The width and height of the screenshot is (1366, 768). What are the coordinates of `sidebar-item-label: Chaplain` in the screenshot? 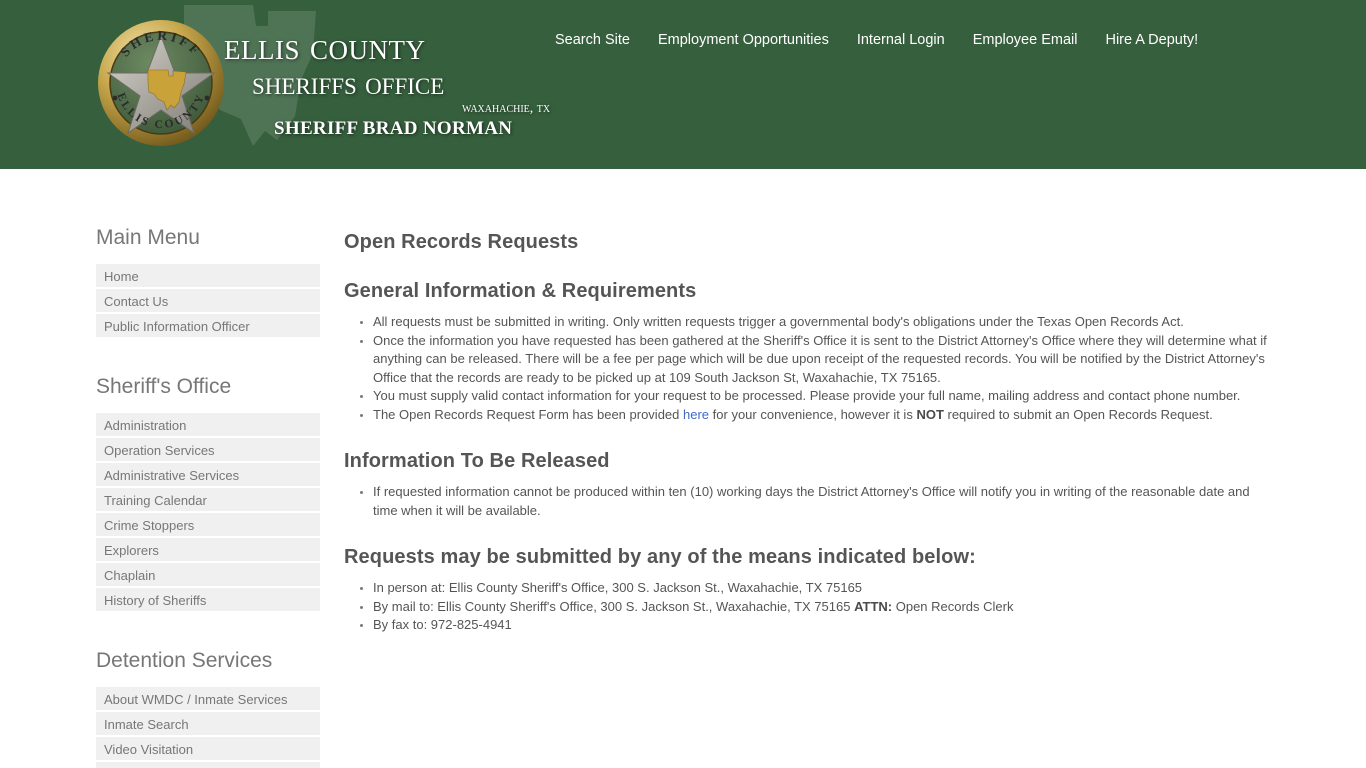 It's located at (208, 575).